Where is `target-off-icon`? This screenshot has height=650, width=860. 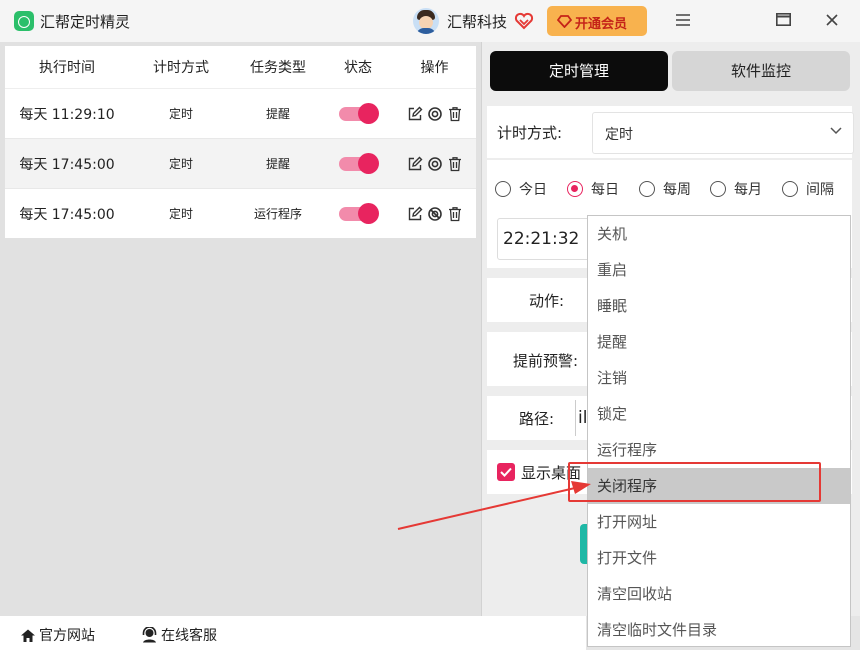
target-off-icon is located at coordinates (435, 214).